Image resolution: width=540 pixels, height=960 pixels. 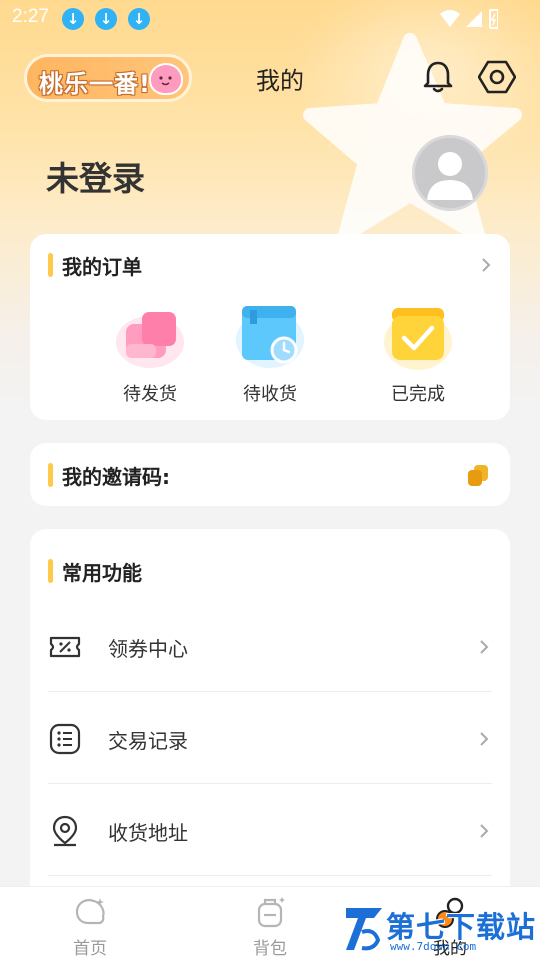 I want to click on order-pending-ship: 待发货, so click(x=150, y=352).